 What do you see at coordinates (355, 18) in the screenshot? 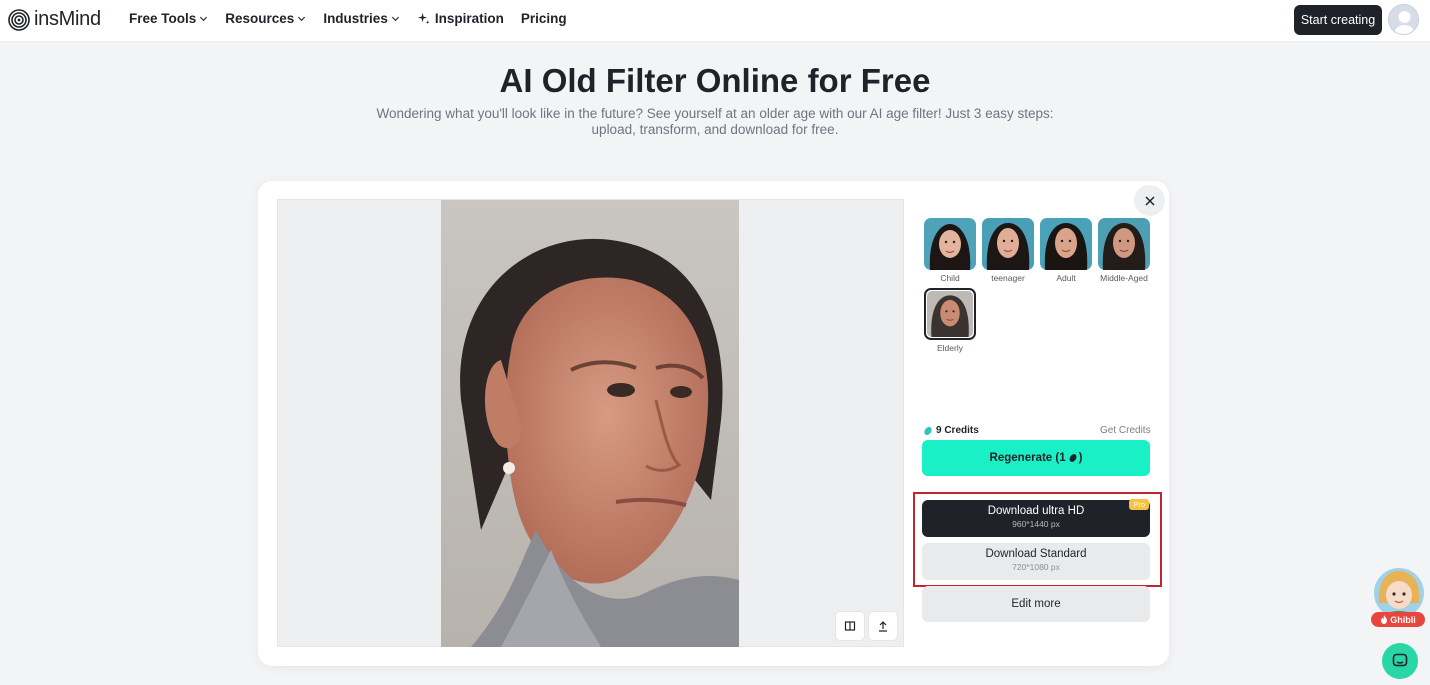
I see `nav-label: Industries` at bounding box center [355, 18].